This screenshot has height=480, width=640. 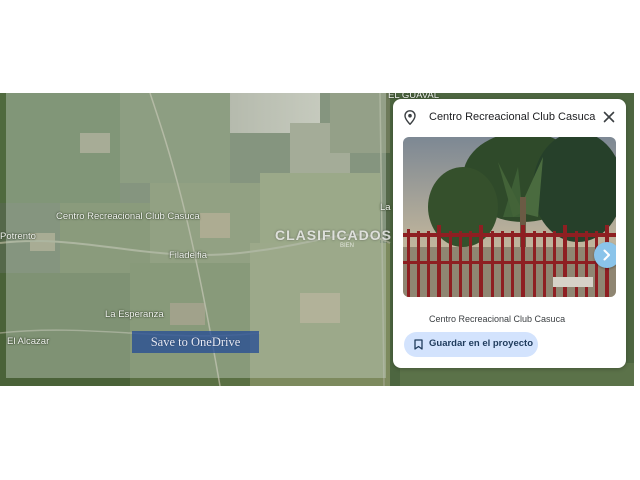 What do you see at coordinates (481, 343) in the screenshot?
I see `save-to-project-label: Guardar en el proyecto` at bounding box center [481, 343].